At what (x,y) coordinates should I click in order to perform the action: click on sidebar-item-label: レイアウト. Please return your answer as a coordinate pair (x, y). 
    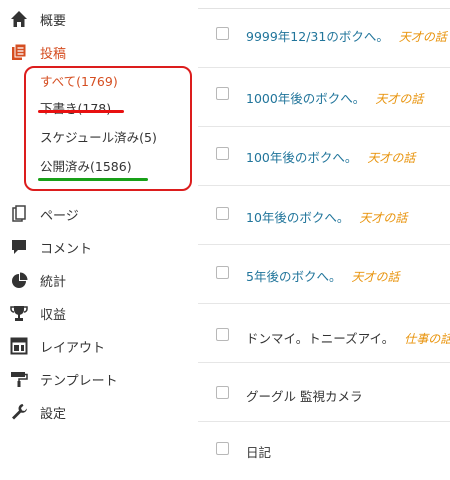
    Looking at the image, I should click on (73, 348).